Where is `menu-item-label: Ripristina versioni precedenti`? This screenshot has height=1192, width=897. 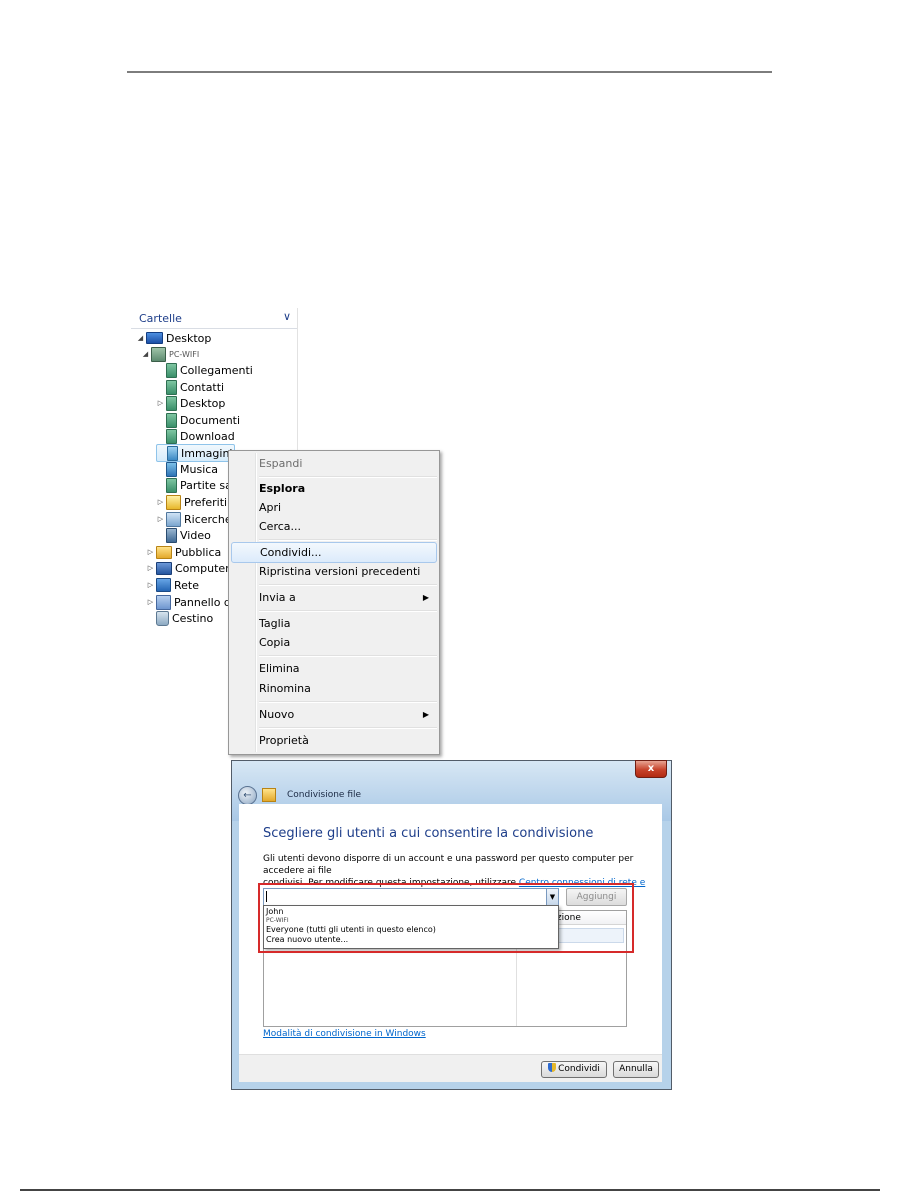
menu-item-label: Ripristina versioni precedenti is located at coordinates (340, 571).